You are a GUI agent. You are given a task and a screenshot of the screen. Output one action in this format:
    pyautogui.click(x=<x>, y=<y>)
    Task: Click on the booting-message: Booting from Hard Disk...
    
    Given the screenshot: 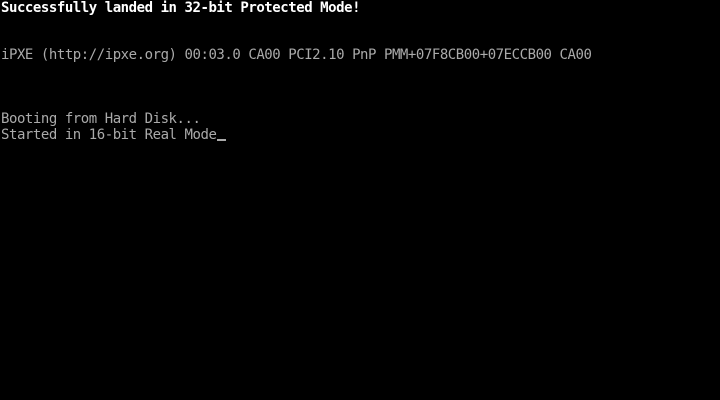 What is the action you would take?
    pyautogui.click(x=101, y=119)
    